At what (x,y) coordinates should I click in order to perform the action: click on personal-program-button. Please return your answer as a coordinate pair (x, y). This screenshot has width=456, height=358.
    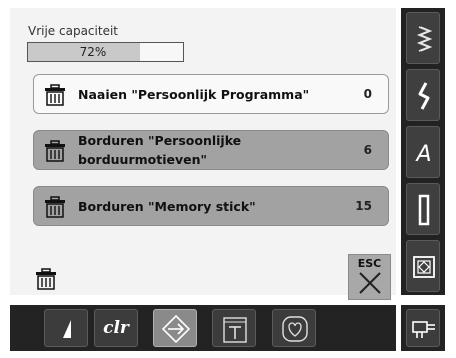
    Looking at the image, I should click on (423, 328).